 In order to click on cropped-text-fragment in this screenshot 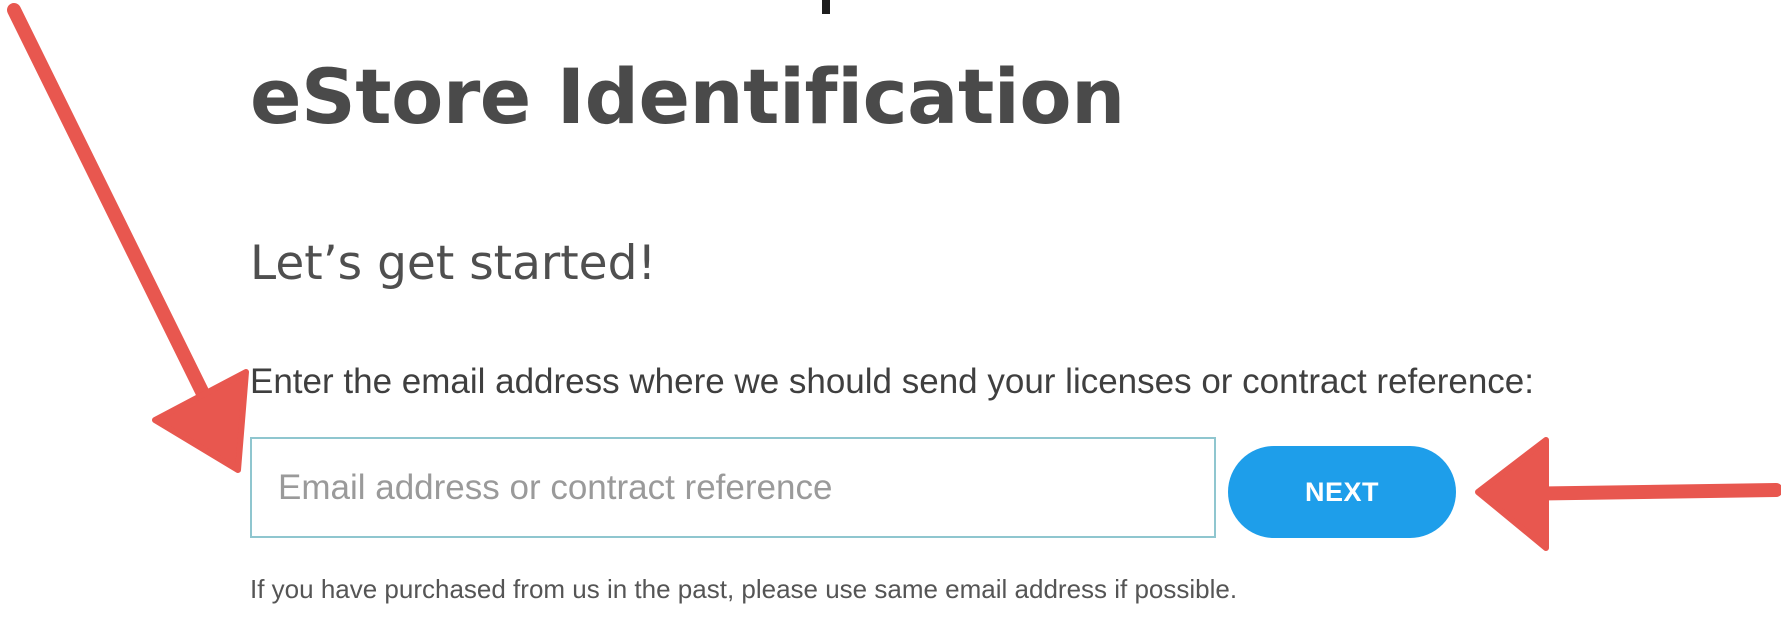, I will do `click(826, 7)`.